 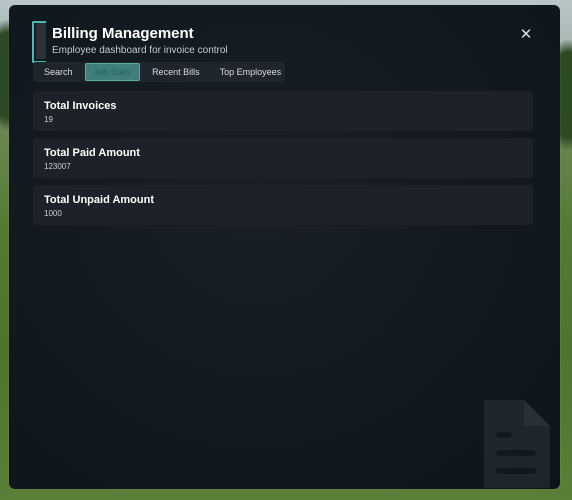 What do you see at coordinates (283, 205) in the screenshot?
I see `stat-card-total-unpaid: Total Unpaid Amount 1000` at bounding box center [283, 205].